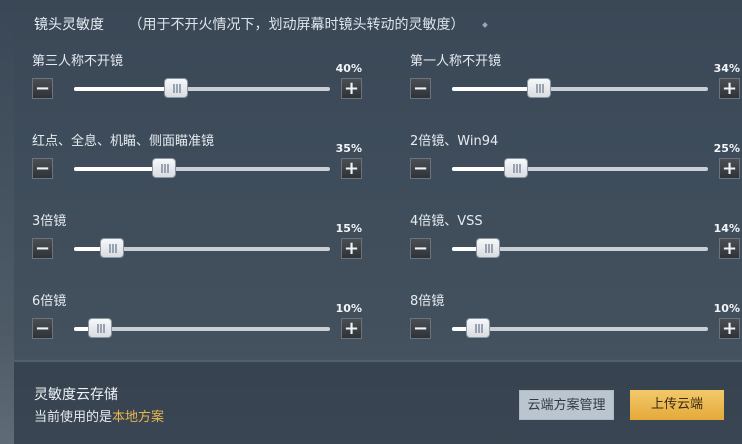 The height and width of the screenshot is (444, 742). I want to click on slider-8x-scope: 8倍镜 10% − +, so click(575, 325).